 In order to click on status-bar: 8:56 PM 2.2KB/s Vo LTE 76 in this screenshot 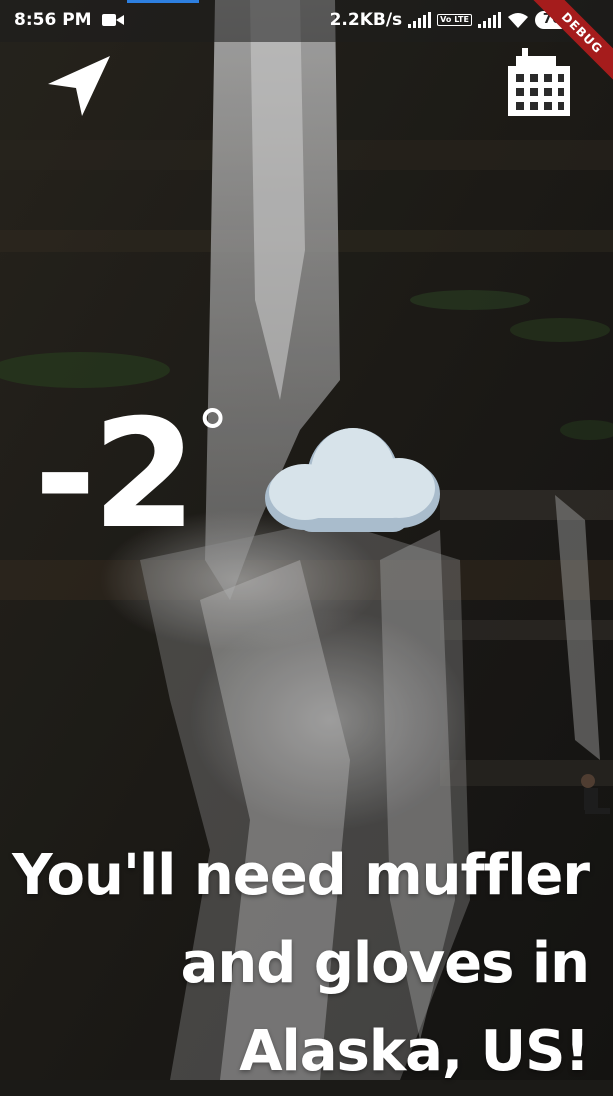, I will do `click(306, 21)`.